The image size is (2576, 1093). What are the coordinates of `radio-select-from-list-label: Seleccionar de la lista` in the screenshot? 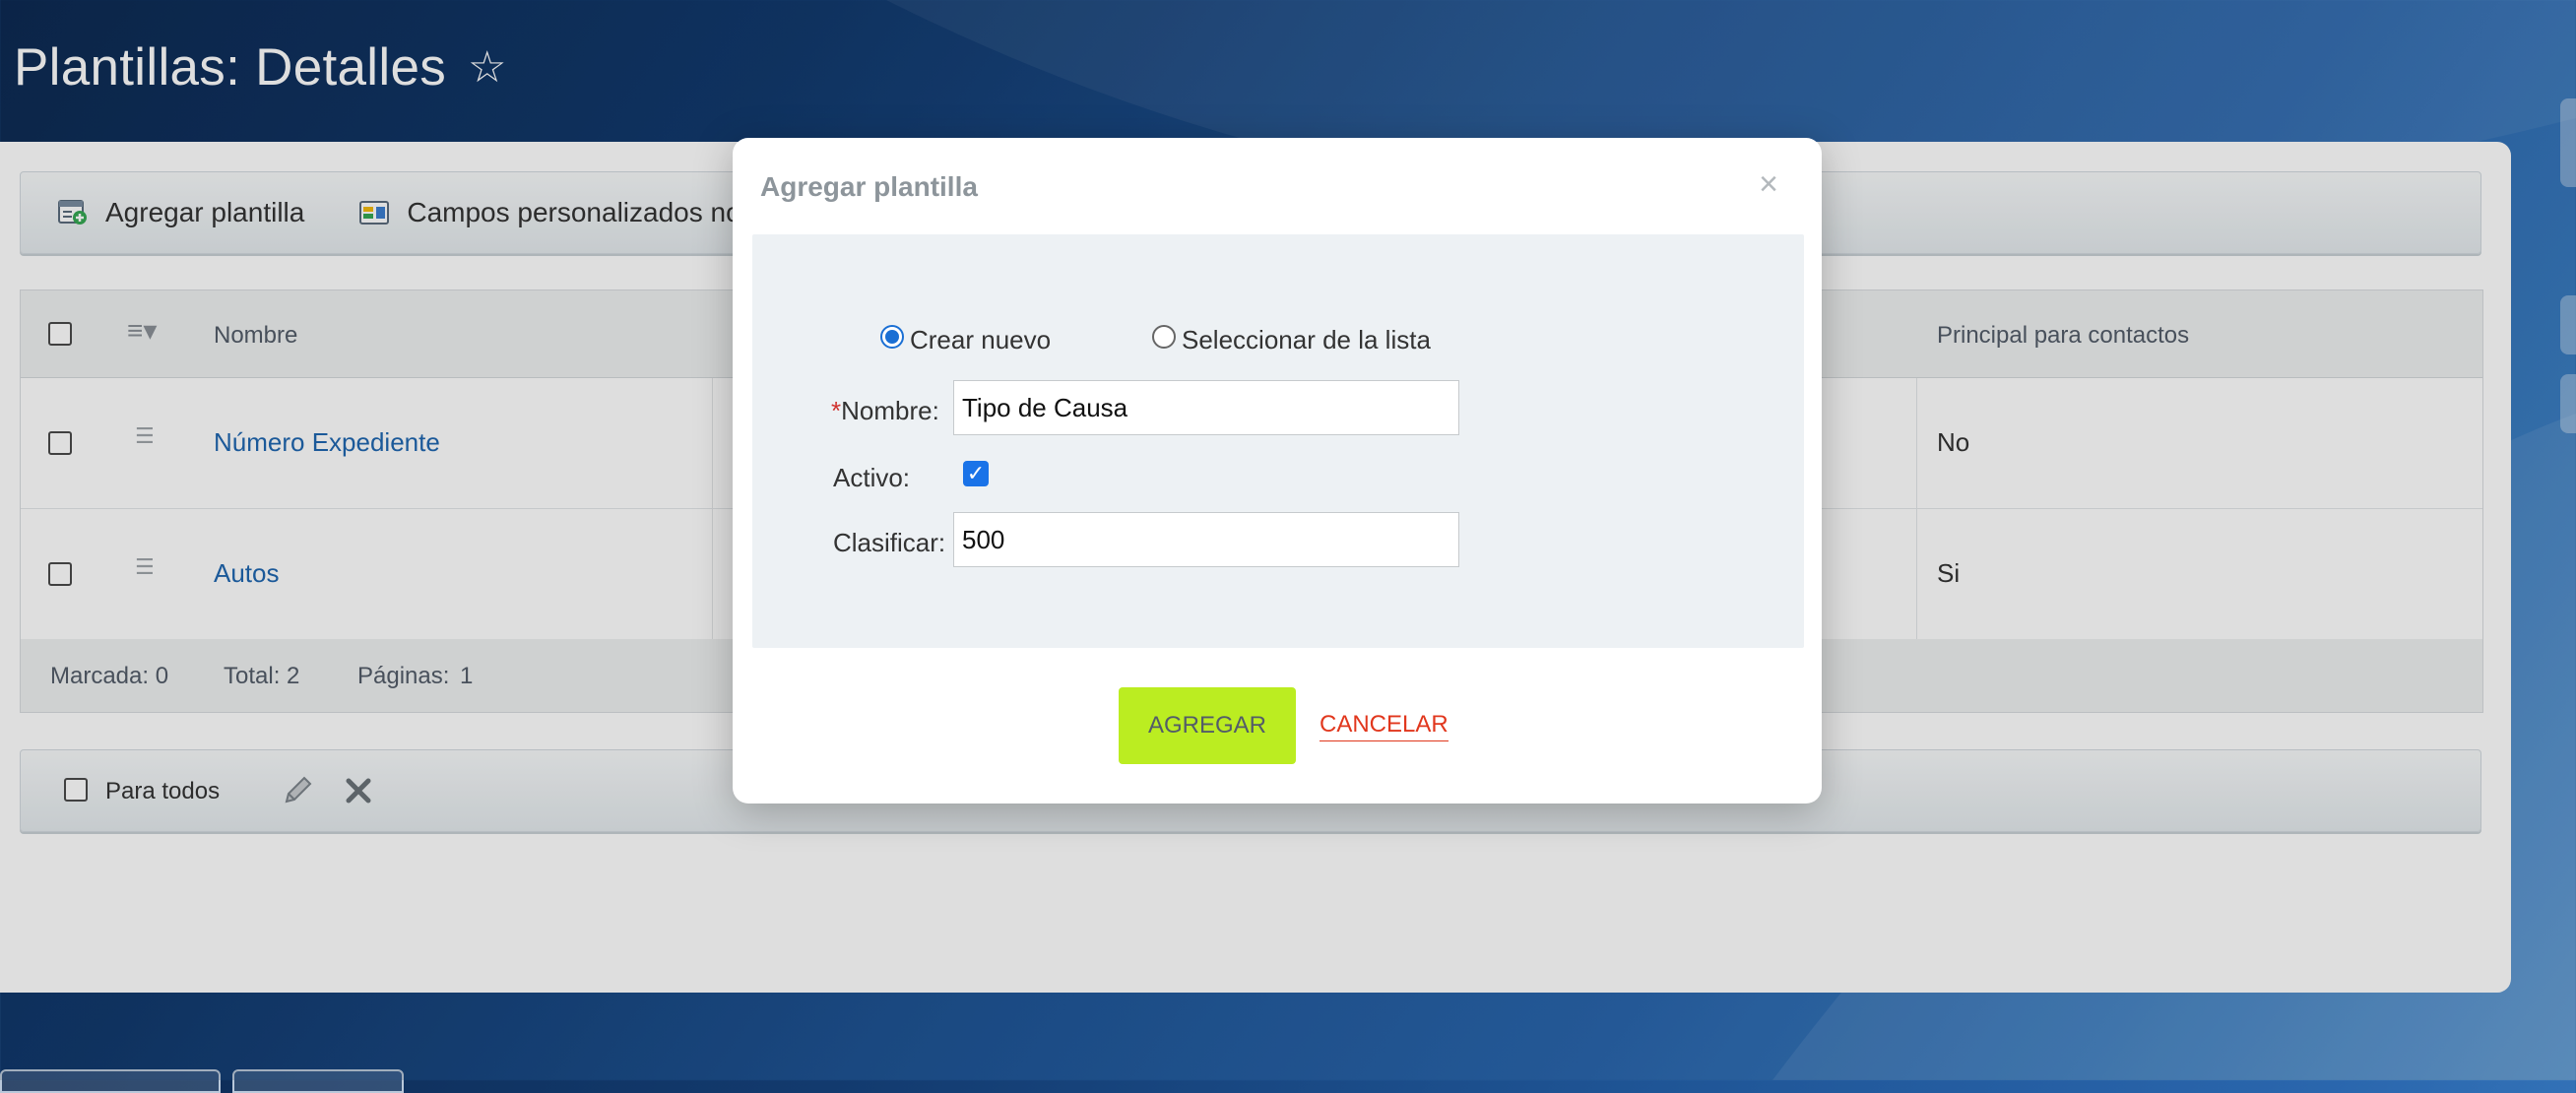 It's located at (1306, 340).